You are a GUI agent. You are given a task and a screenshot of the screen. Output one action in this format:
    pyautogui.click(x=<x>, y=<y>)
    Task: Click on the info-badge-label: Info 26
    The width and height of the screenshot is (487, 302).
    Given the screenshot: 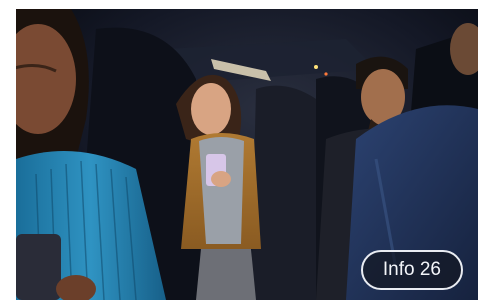 What is the action you would take?
    pyautogui.click(x=411, y=269)
    